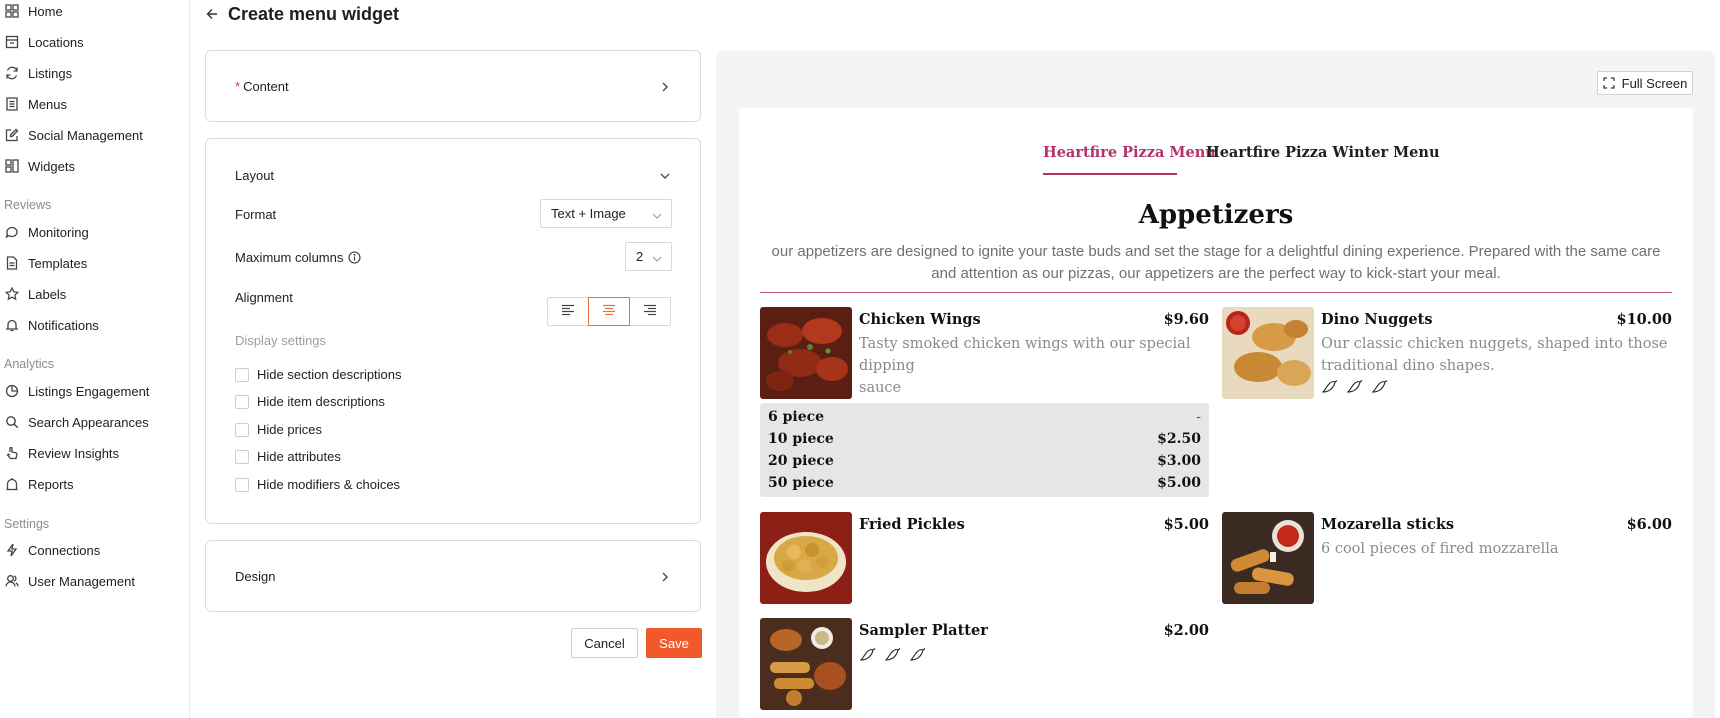 The width and height of the screenshot is (1720, 718). I want to click on modifier-price: $2.50, so click(1179, 439).